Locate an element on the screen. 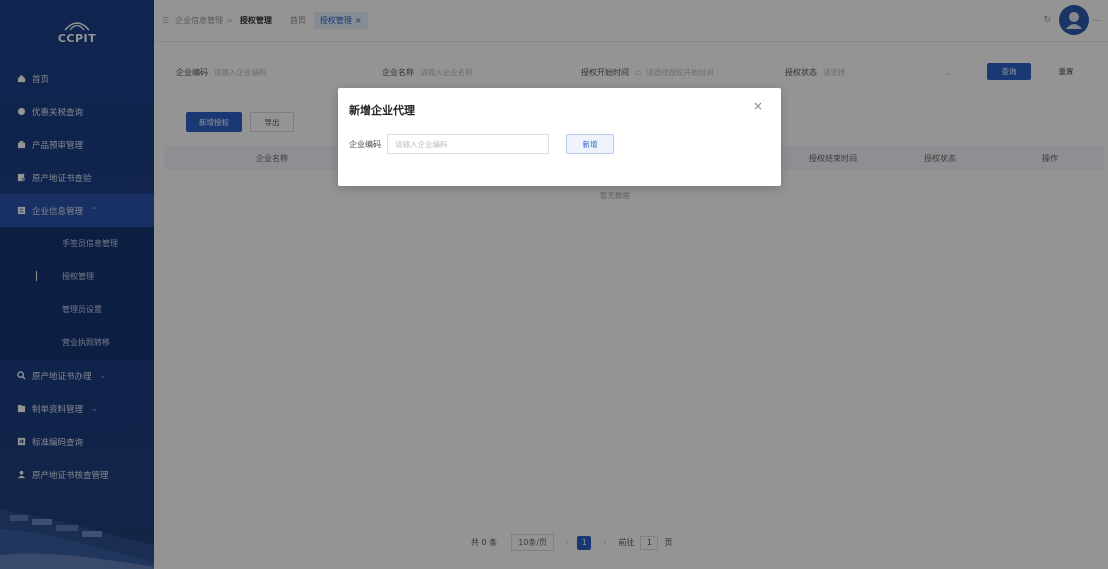  dialog-code-field: 企业编码 请输入企业编码 is located at coordinates (449, 144).